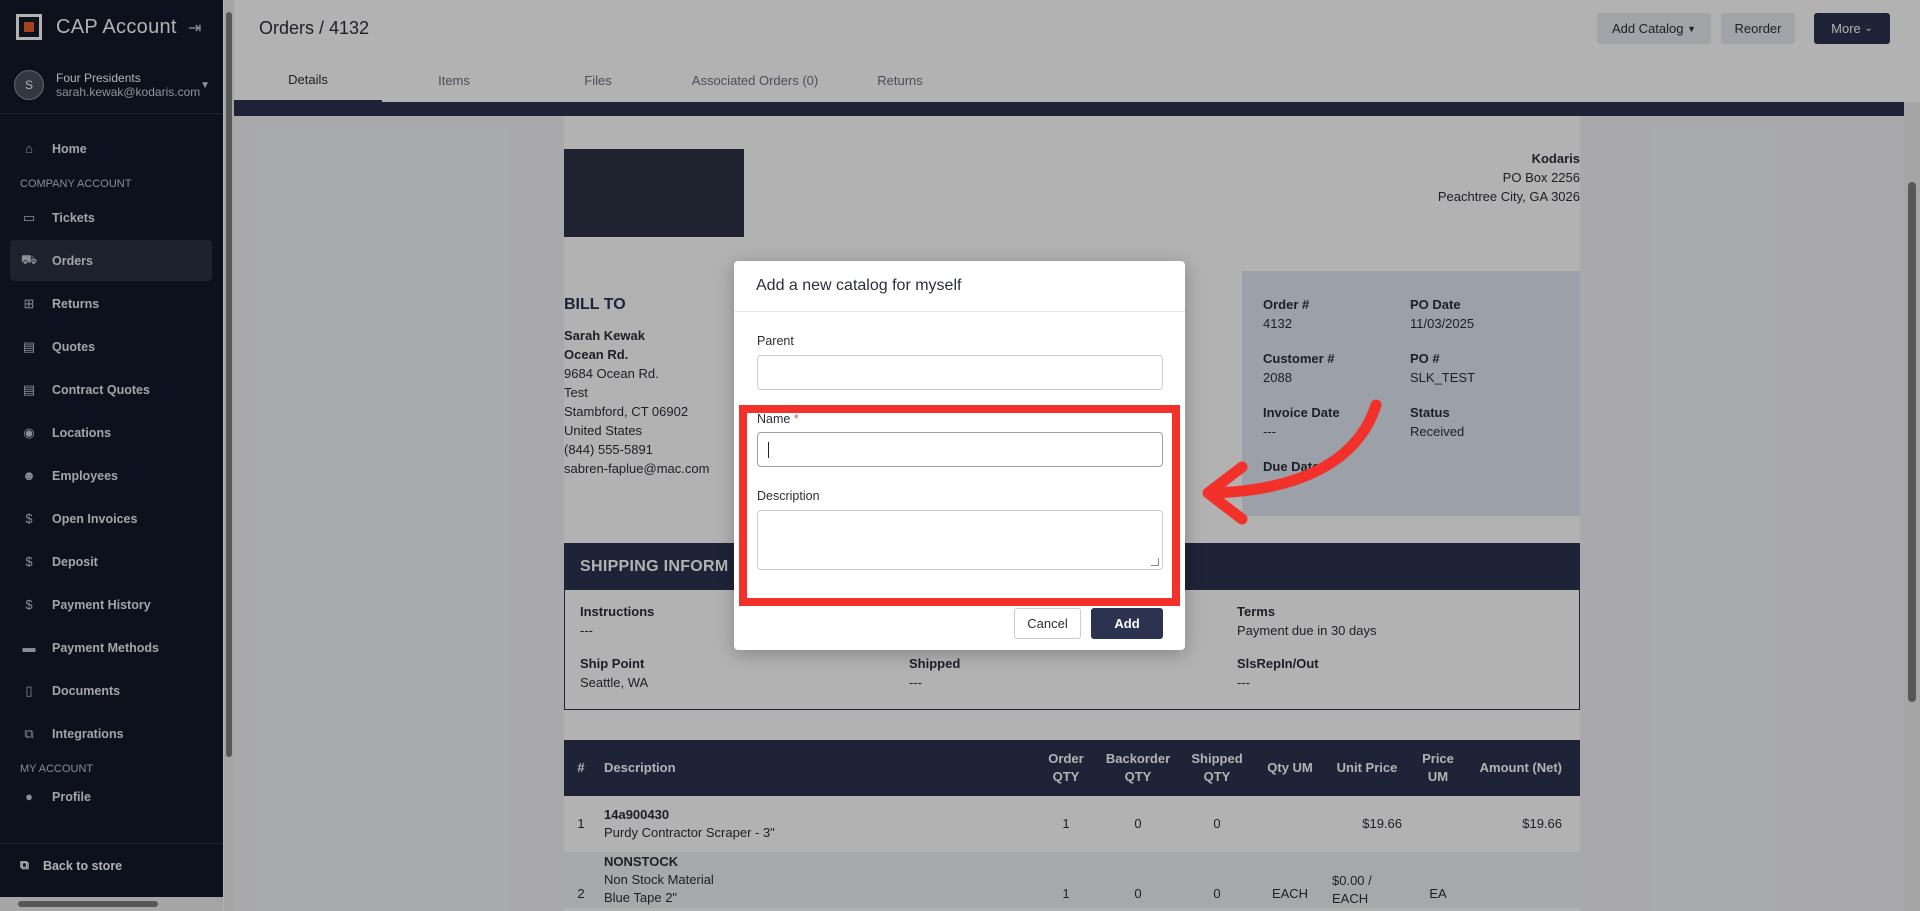 This screenshot has width=1920, height=911. I want to click on highlight-box, so click(959, 505).